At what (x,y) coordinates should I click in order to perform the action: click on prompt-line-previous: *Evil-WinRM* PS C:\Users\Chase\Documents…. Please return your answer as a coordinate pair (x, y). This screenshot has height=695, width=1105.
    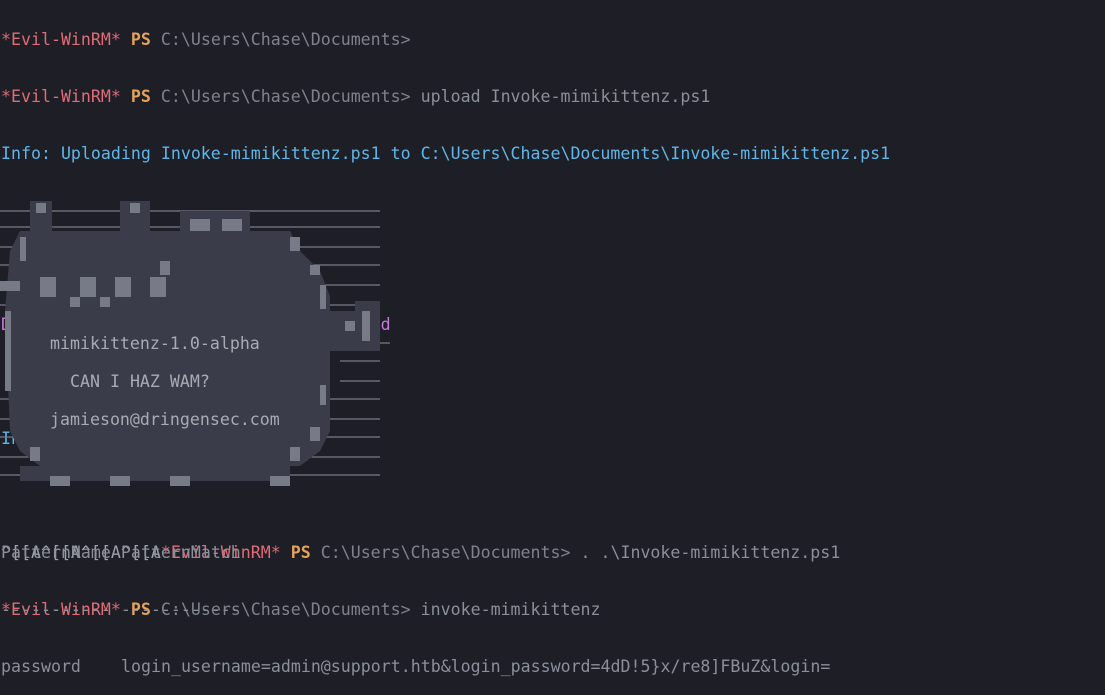
    Looking at the image, I should click on (553, 39).